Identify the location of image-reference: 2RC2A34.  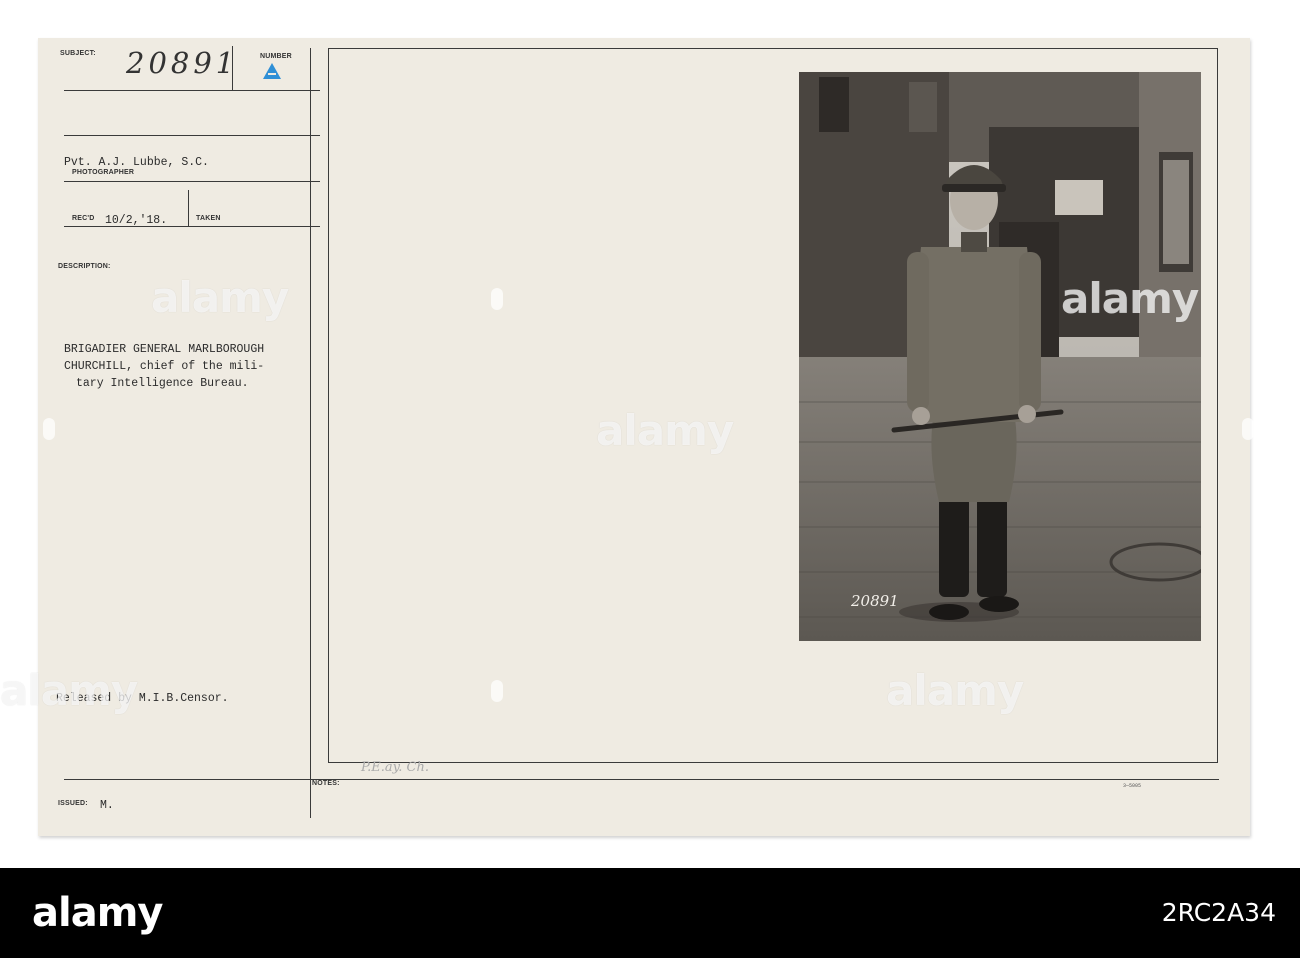
(1218, 912).